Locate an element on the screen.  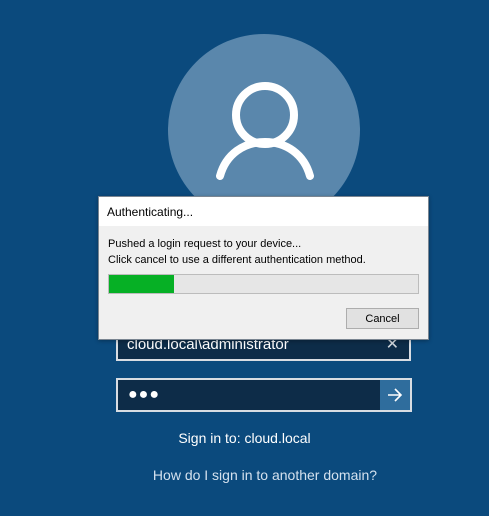
submit-button is located at coordinates (395, 395).